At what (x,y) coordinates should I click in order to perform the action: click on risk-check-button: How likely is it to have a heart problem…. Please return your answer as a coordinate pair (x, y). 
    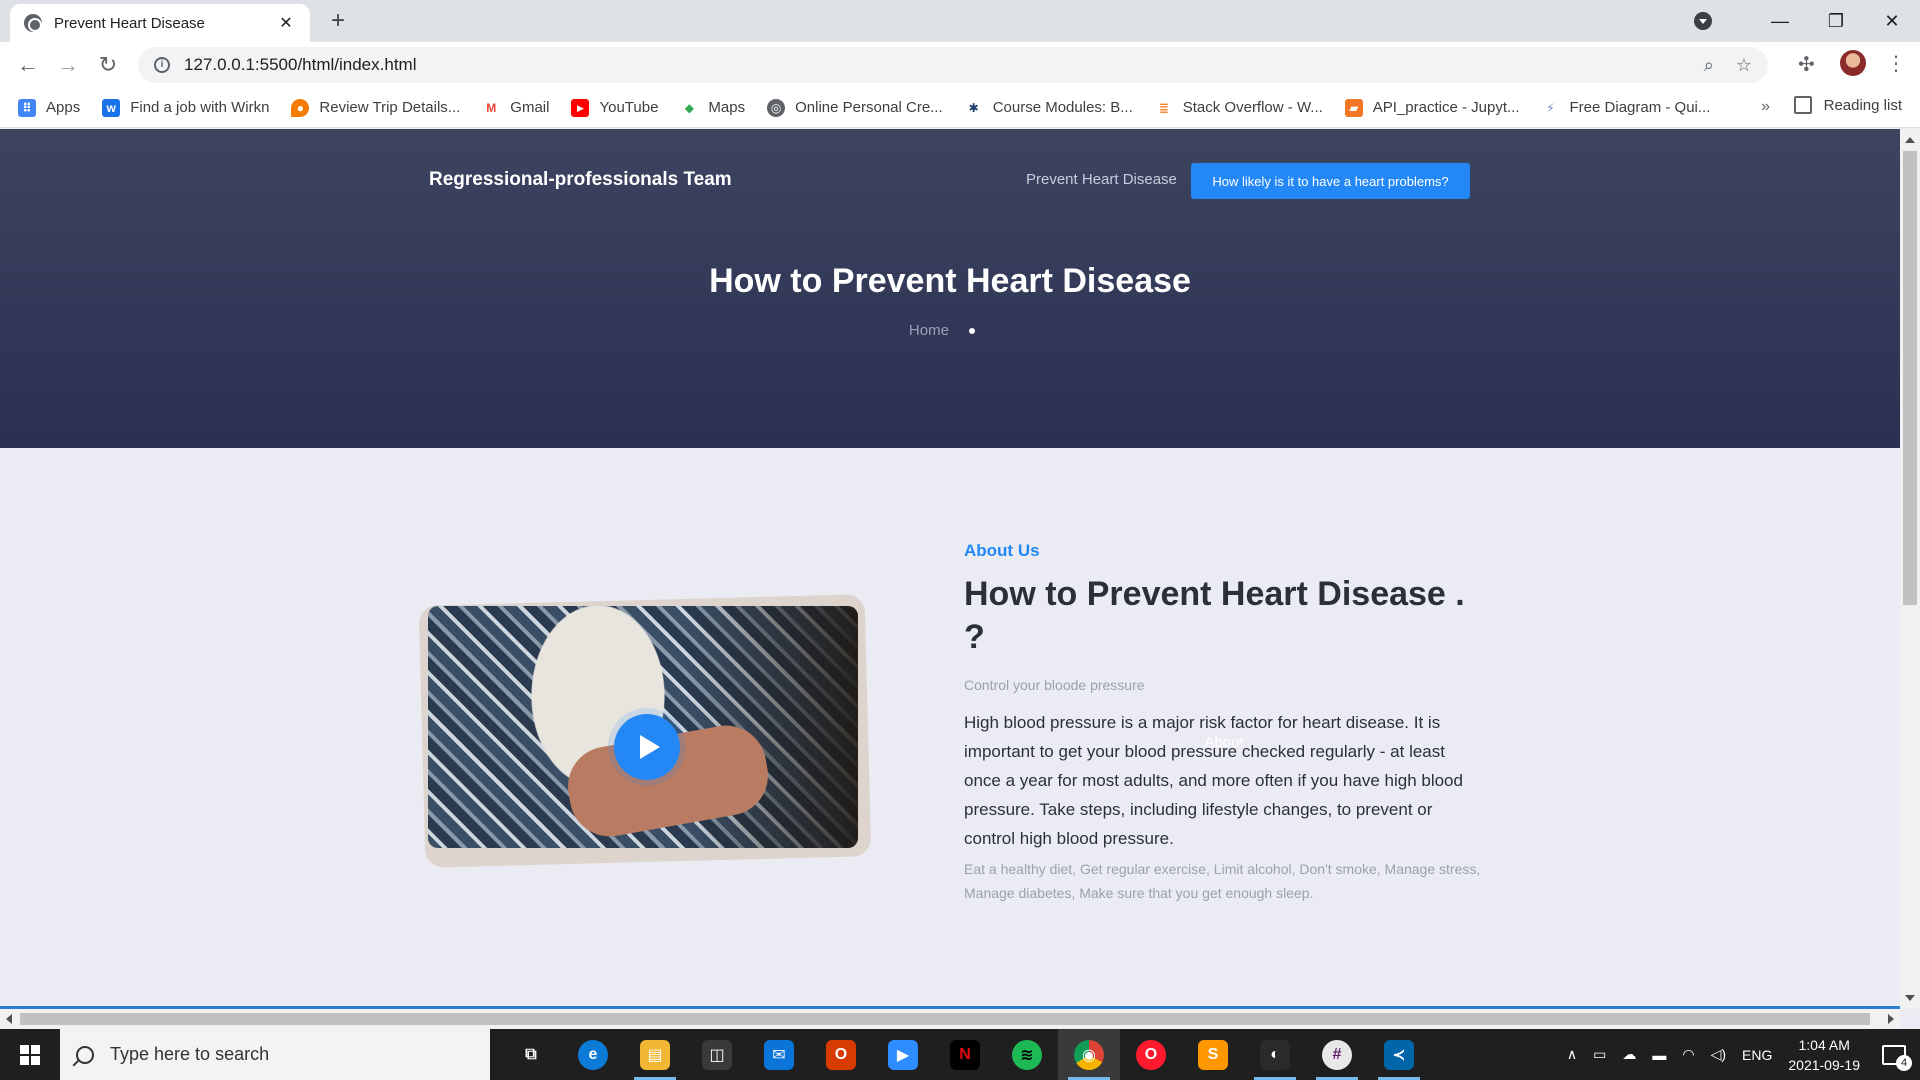
    Looking at the image, I should click on (1330, 181).